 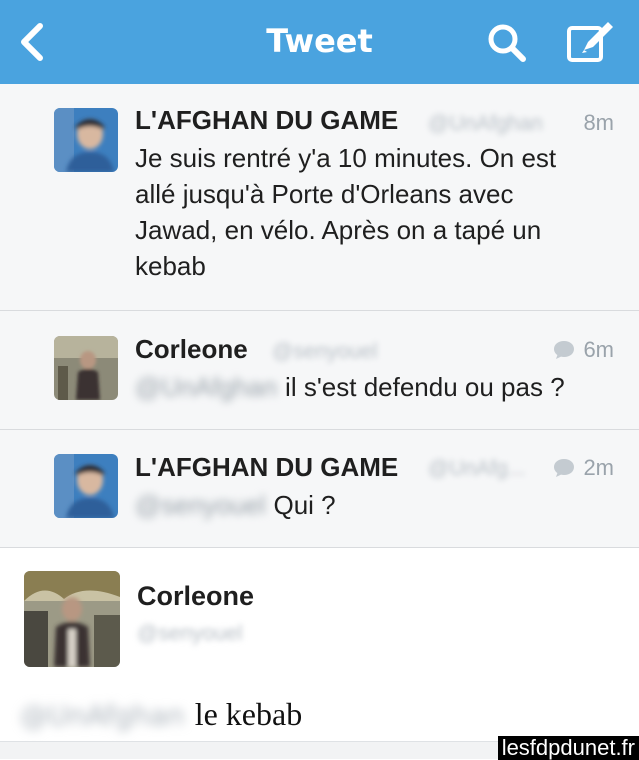 I want to click on detail-author-handle: @senyouel, so click(x=190, y=633).